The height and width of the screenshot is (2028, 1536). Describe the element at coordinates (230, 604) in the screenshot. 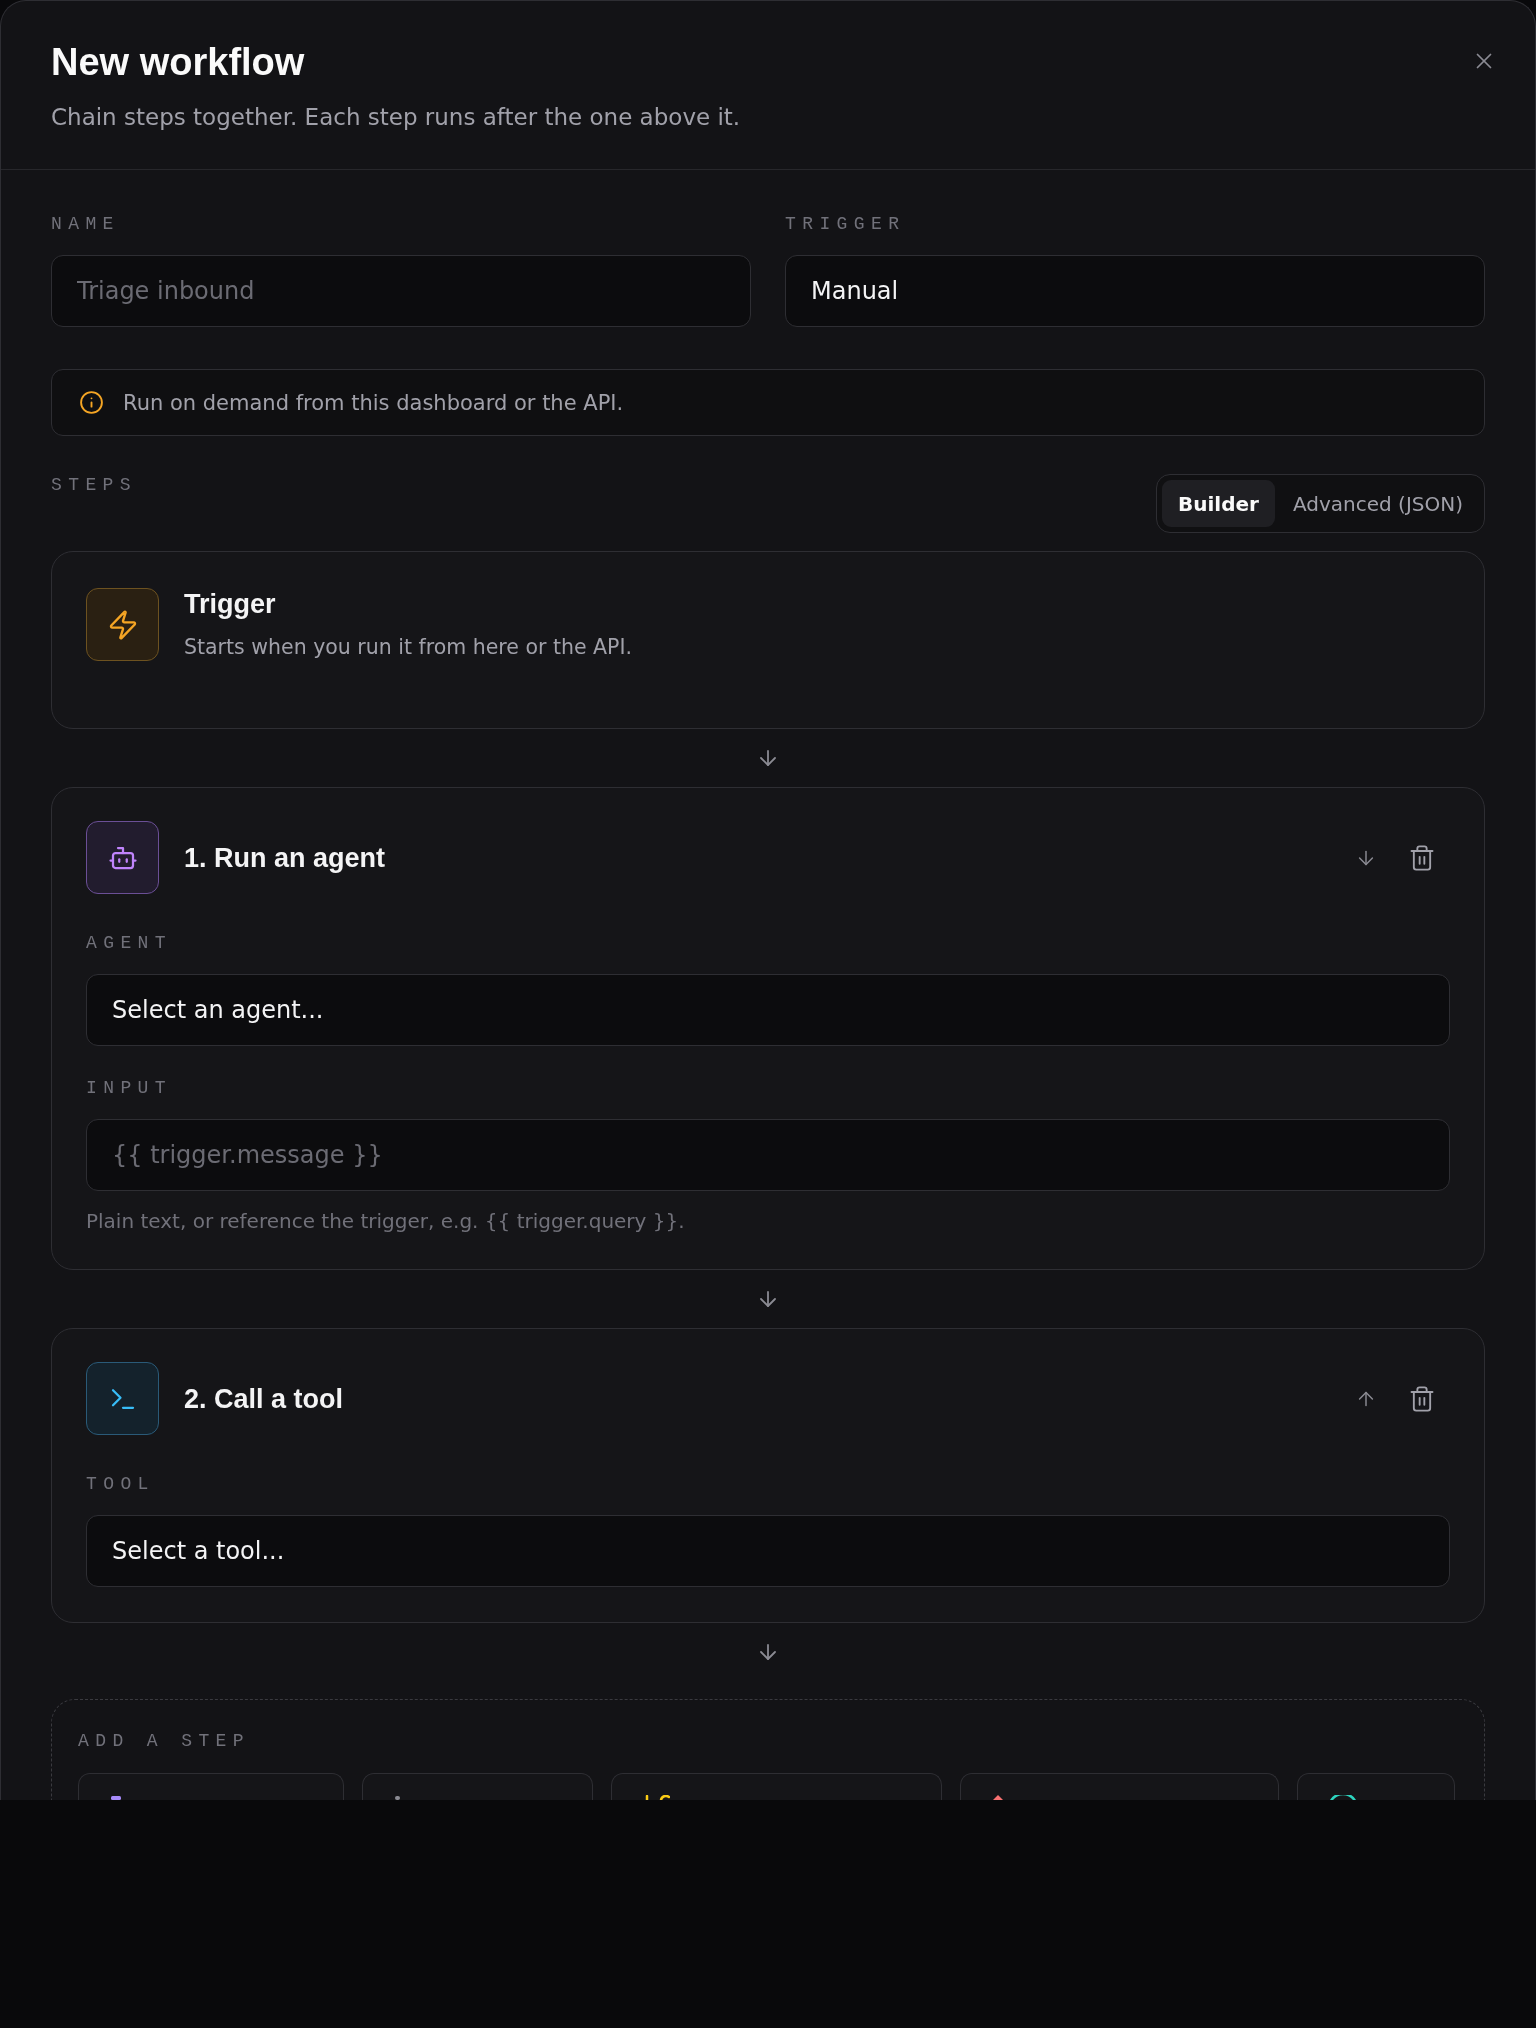

I see `card-title: Trigger` at that location.